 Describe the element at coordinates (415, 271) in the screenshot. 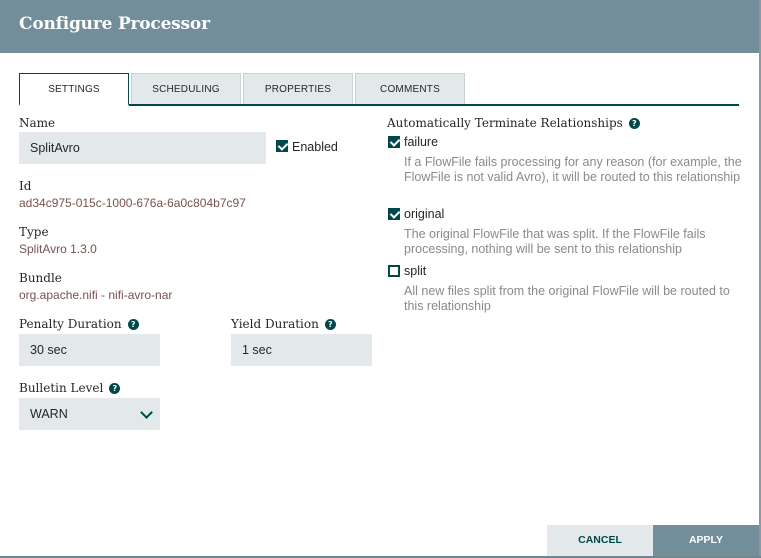

I see `split-label: split` at that location.